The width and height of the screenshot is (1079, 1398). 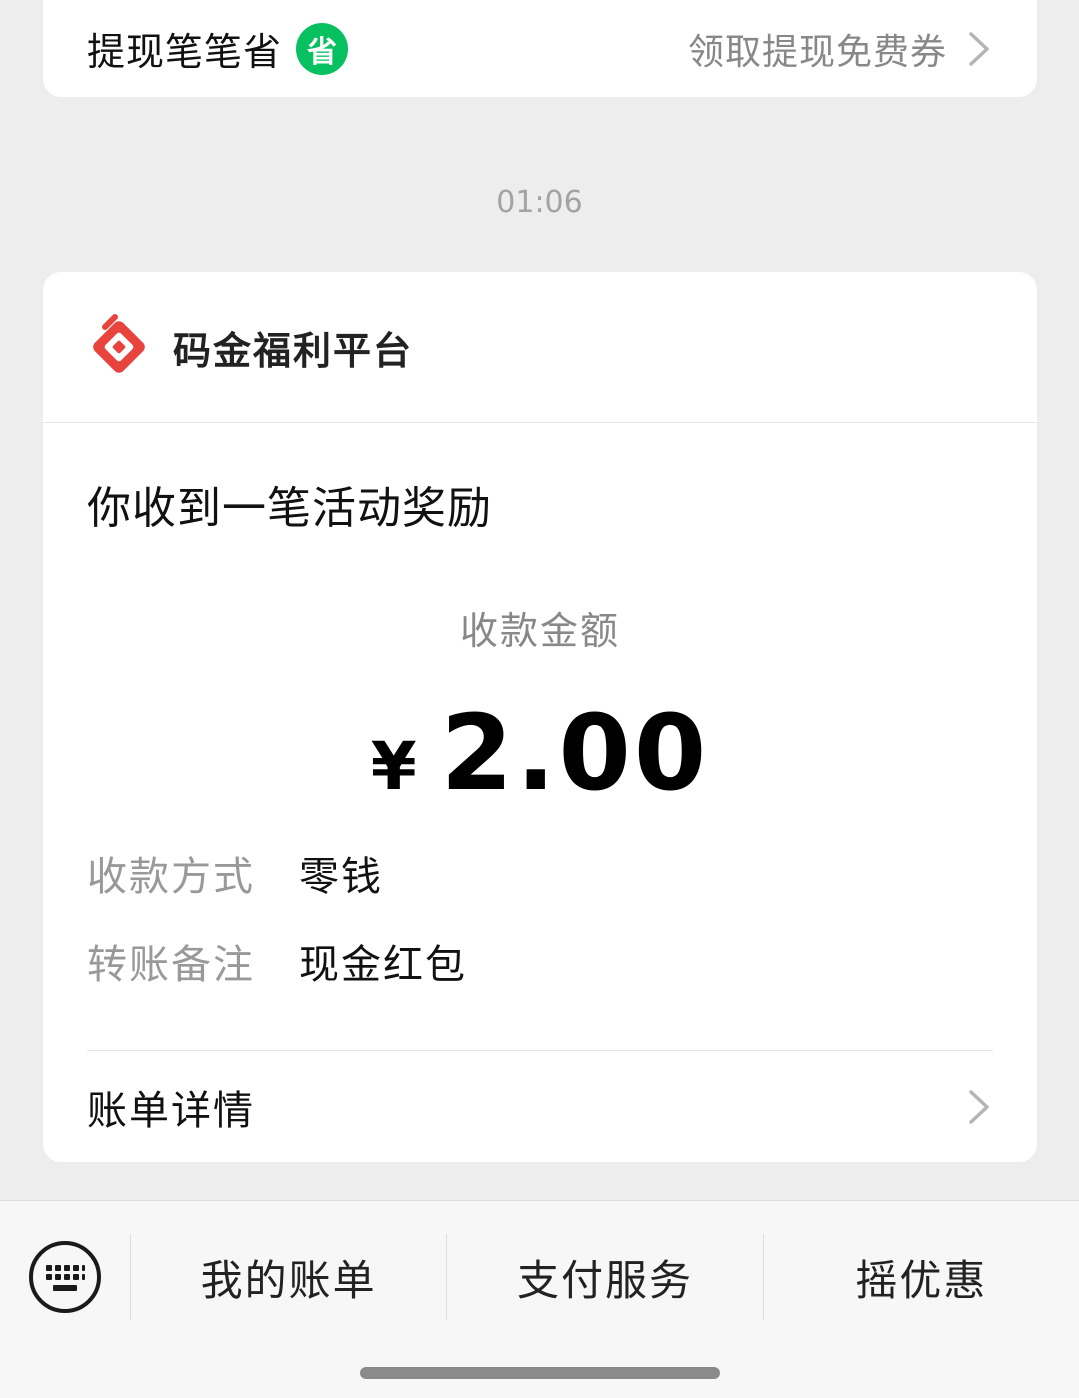 I want to click on card-divider, so click(x=540, y=1050).